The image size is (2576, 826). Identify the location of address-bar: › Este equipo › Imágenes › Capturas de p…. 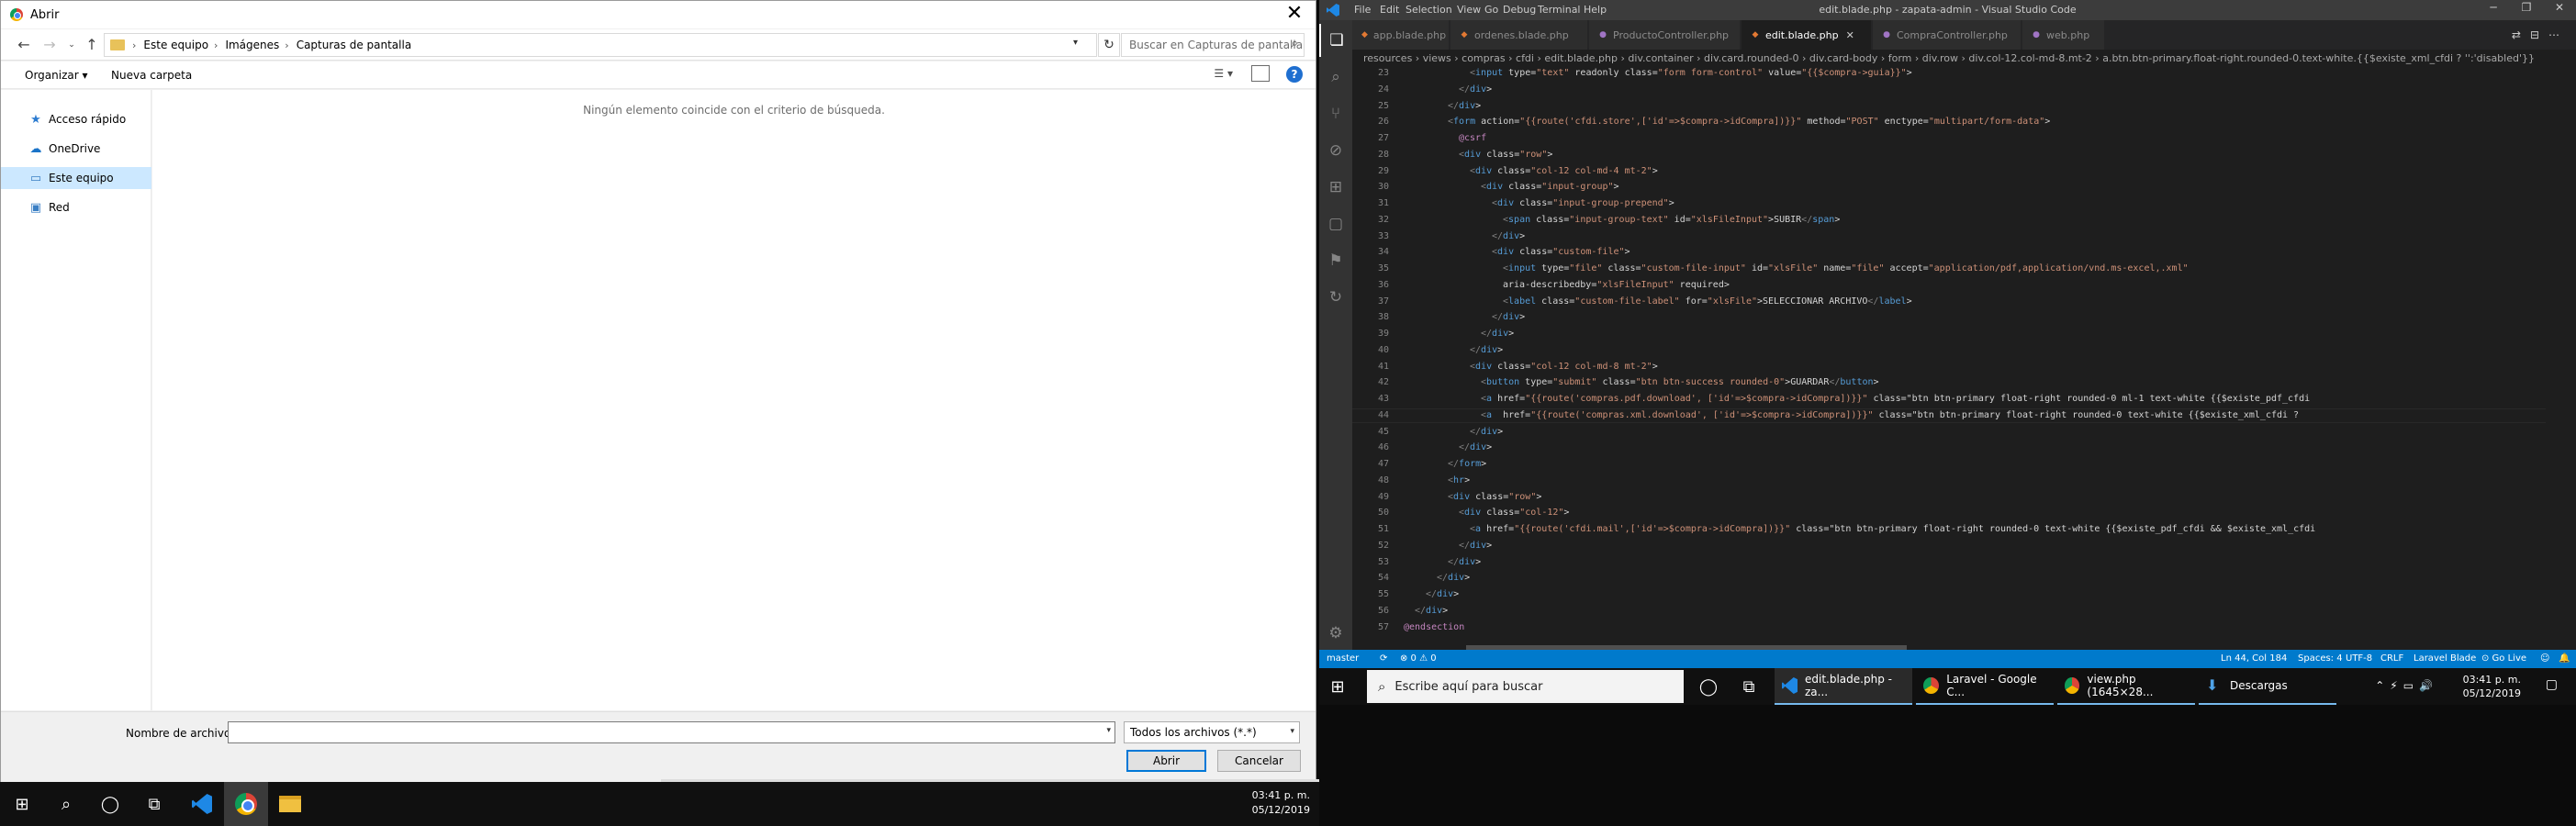
(600, 45).